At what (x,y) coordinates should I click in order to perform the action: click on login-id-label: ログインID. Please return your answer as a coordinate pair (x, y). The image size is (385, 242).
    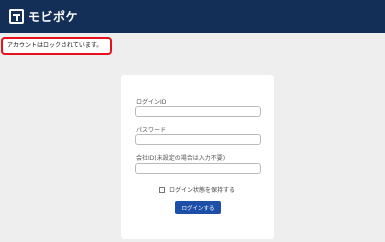
    Looking at the image, I should click on (151, 102).